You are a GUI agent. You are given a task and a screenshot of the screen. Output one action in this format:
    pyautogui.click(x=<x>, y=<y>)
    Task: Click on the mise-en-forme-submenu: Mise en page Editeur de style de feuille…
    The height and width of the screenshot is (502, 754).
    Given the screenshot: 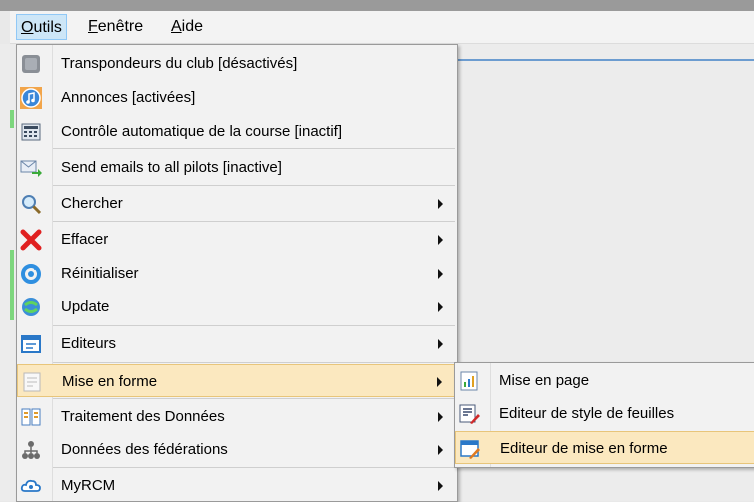 What is the action you would take?
    pyautogui.click(x=604, y=415)
    